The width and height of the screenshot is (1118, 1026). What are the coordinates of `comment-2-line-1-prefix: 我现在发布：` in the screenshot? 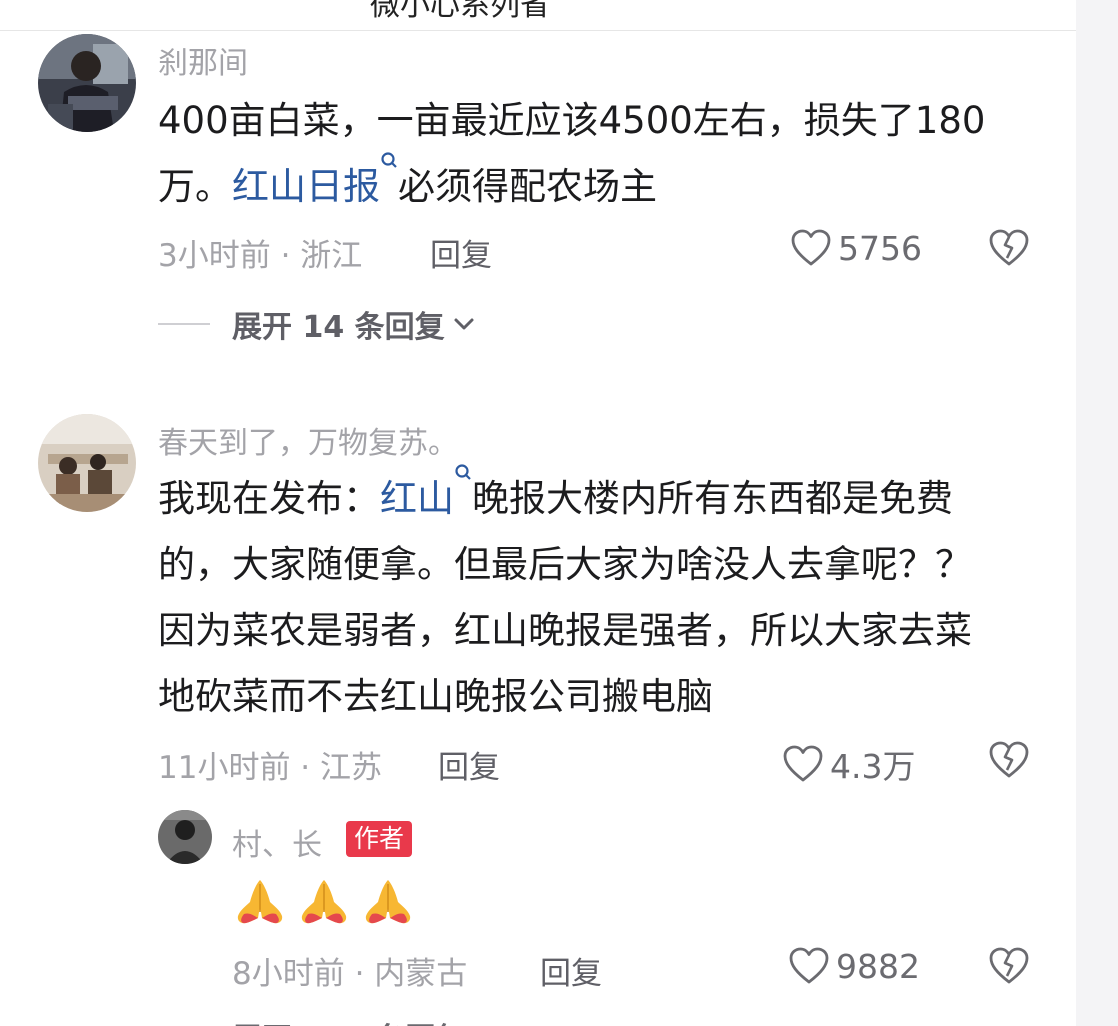 It's located at (269, 498).